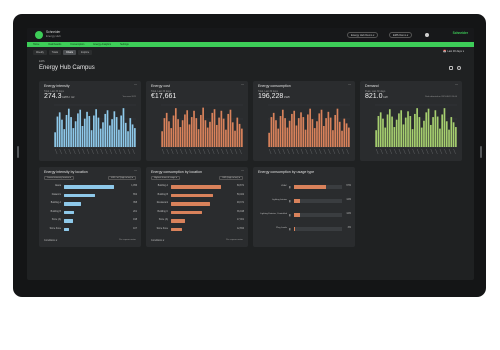 Image resolution: width=500 pixels, height=350 pixels. Describe the element at coordinates (50, 240) in the screenshot. I see `conditions-link: Conditions ▾` at that location.